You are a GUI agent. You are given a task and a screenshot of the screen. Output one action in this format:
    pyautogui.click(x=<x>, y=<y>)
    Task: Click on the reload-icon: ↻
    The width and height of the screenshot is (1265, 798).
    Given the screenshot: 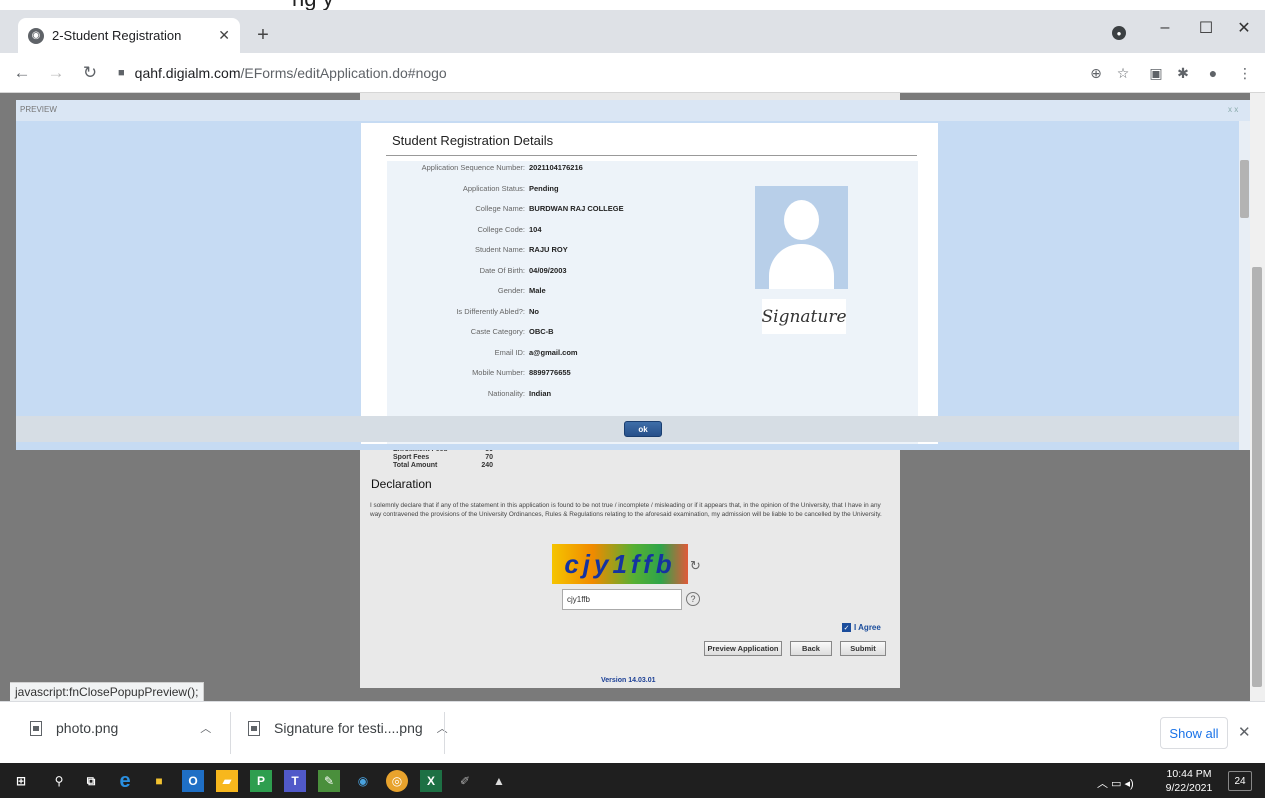 What is the action you would take?
    pyautogui.click(x=90, y=73)
    